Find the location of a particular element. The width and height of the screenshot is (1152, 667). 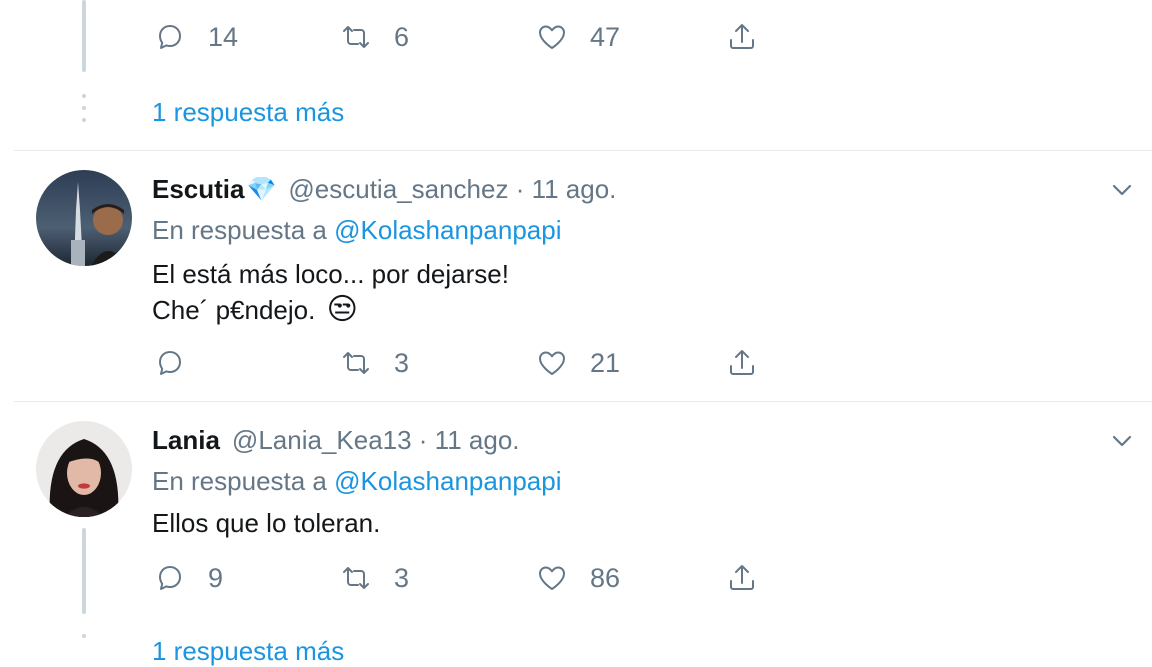

like-button: 21 is located at coordinates (578, 363).